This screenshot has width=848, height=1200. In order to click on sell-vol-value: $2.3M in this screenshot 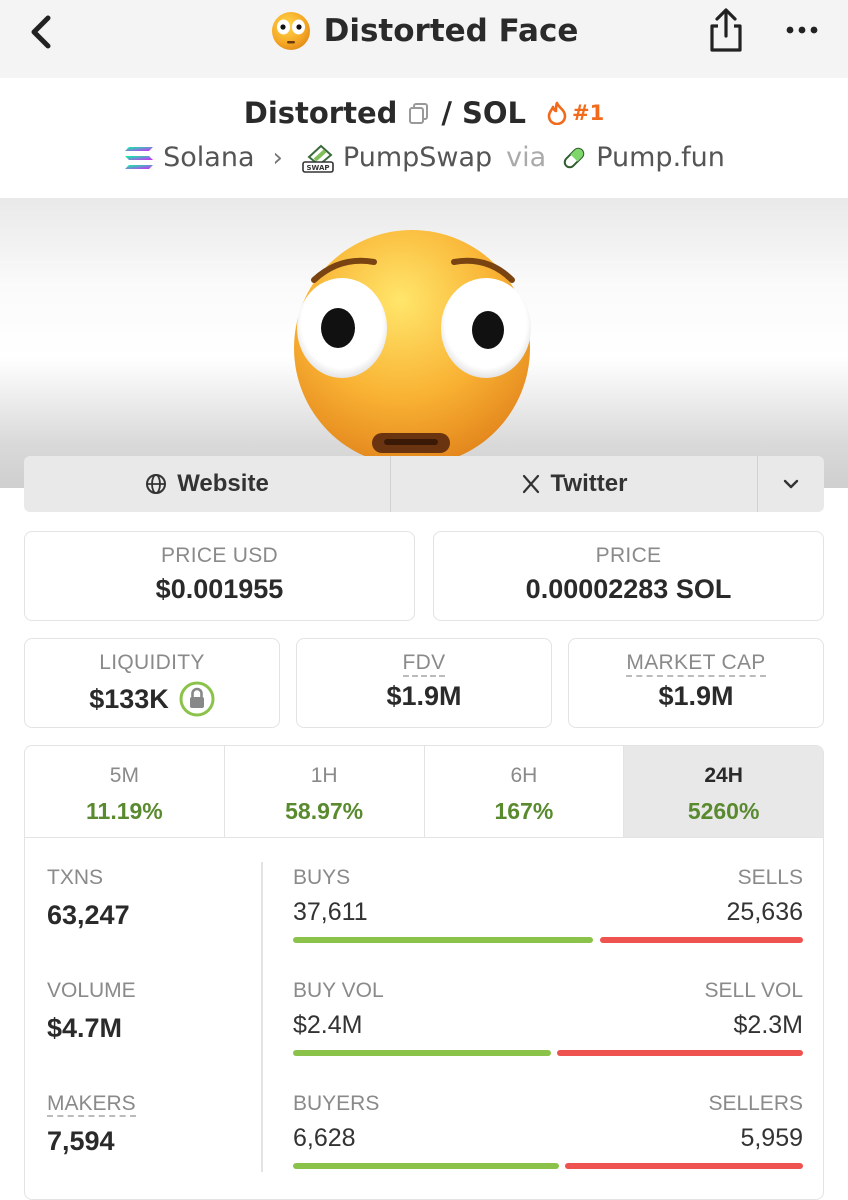, I will do `click(768, 1025)`.